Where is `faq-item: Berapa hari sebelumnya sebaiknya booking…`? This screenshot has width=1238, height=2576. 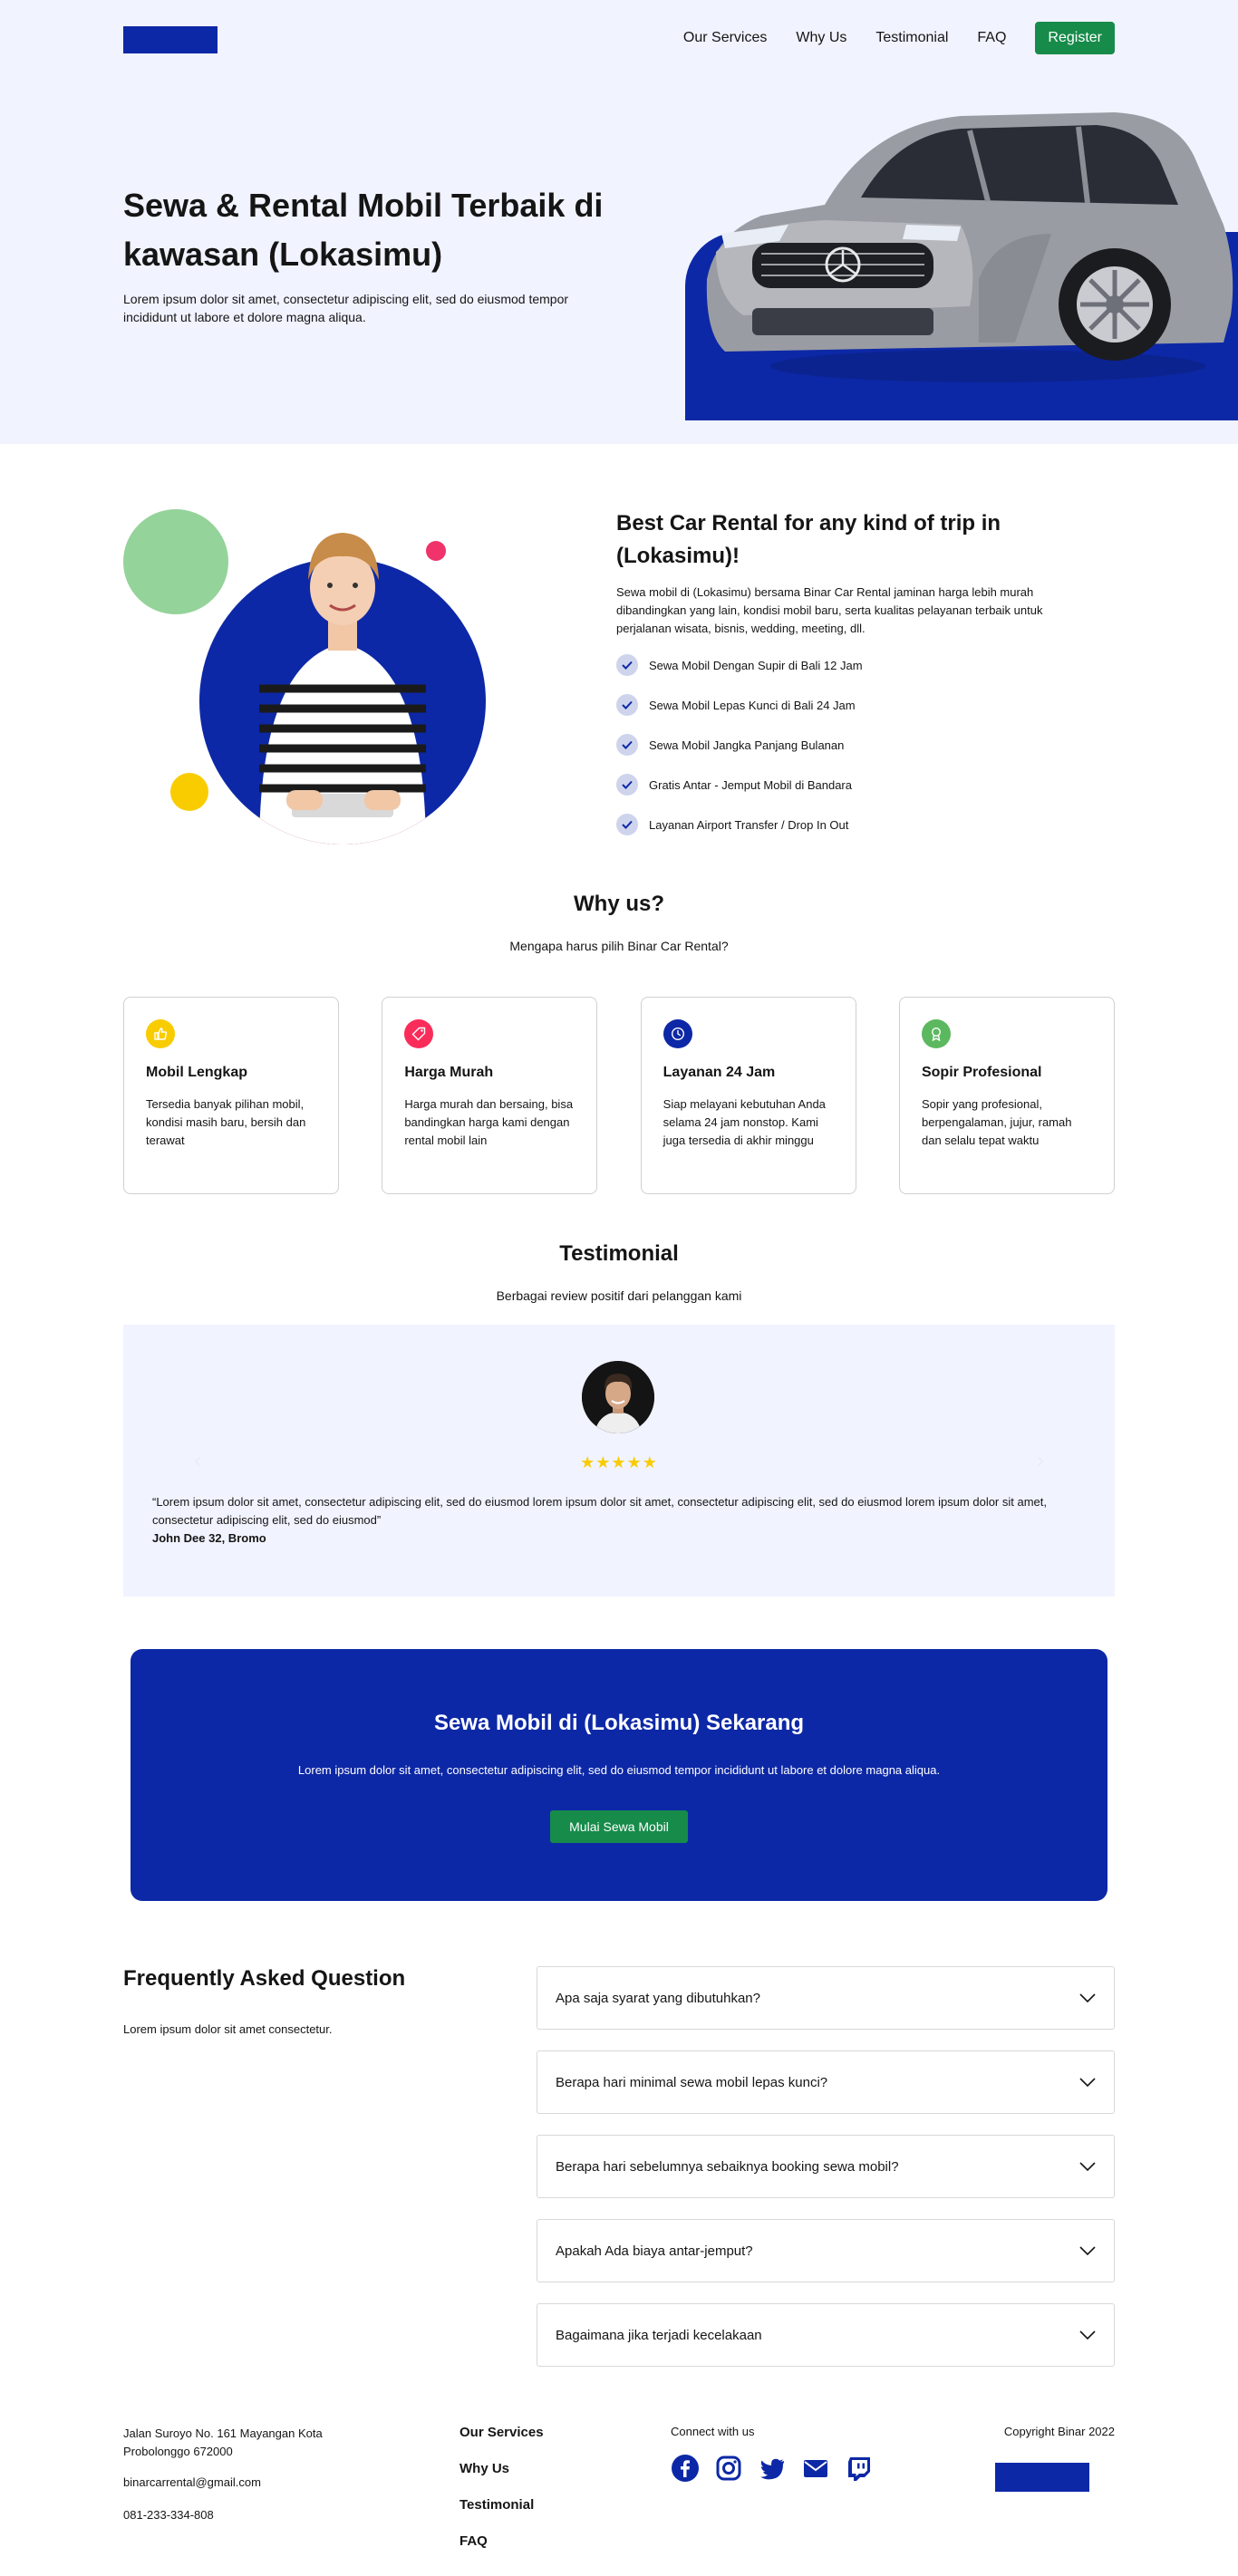 faq-item: Berapa hari sebelumnya sebaiknya booking… is located at coordinates (826, 2166).